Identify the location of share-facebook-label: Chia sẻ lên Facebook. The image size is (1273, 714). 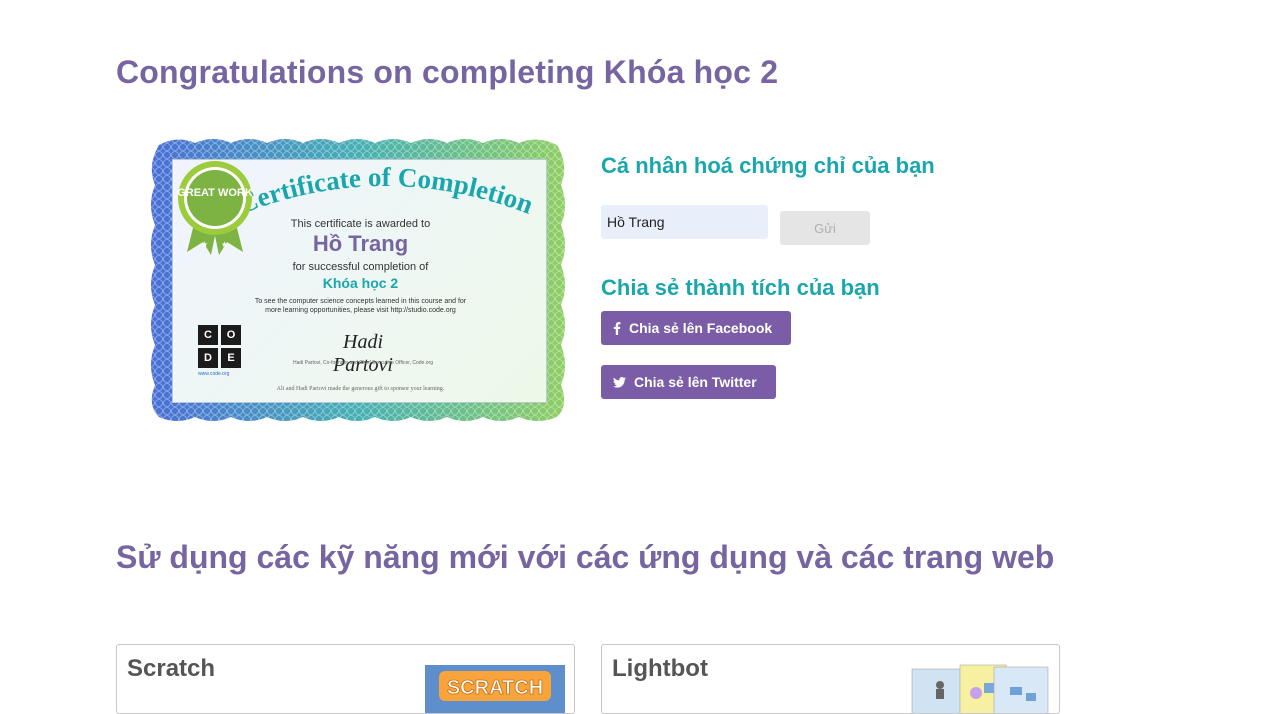
(701, 328).